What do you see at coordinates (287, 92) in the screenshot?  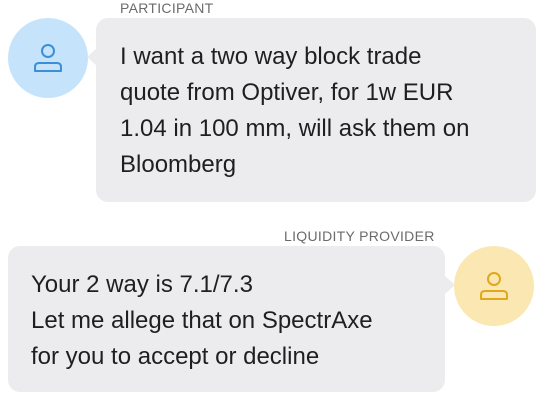 I see `message-line: quote from Optiver, for 1w EUR` at bounding box center [287, 92].